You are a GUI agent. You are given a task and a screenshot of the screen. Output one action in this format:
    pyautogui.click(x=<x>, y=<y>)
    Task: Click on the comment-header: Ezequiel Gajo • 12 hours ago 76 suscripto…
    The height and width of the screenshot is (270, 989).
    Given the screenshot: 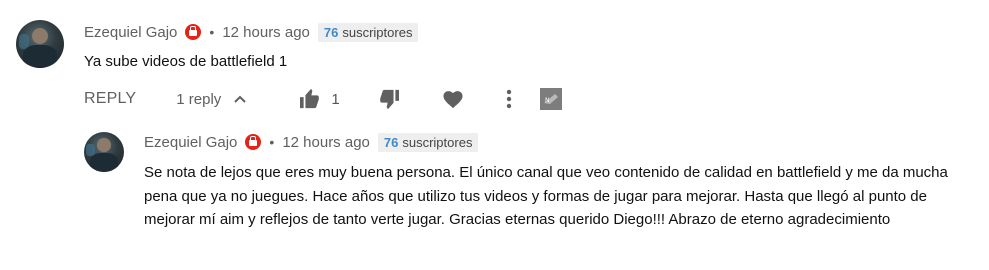 What is the action you would take?
    pyautogui.click(x=251, y=32)
    